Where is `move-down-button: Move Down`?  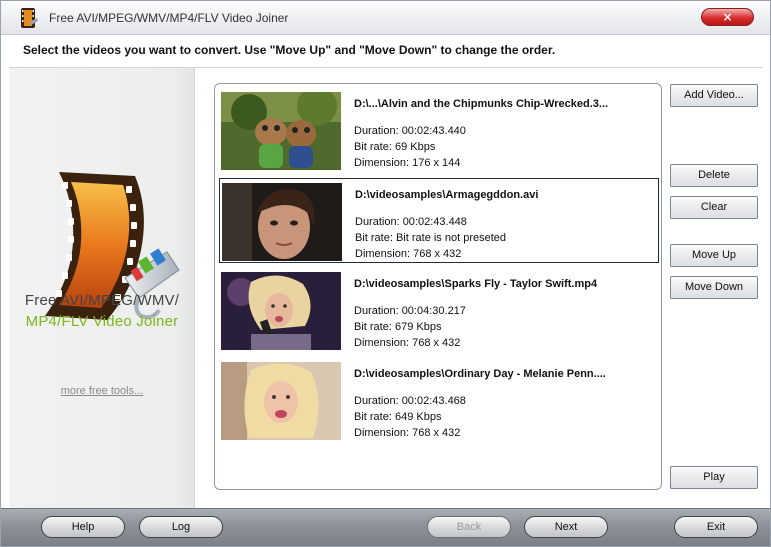
move-down-button: Move Down is located at coordinates (714, 287).